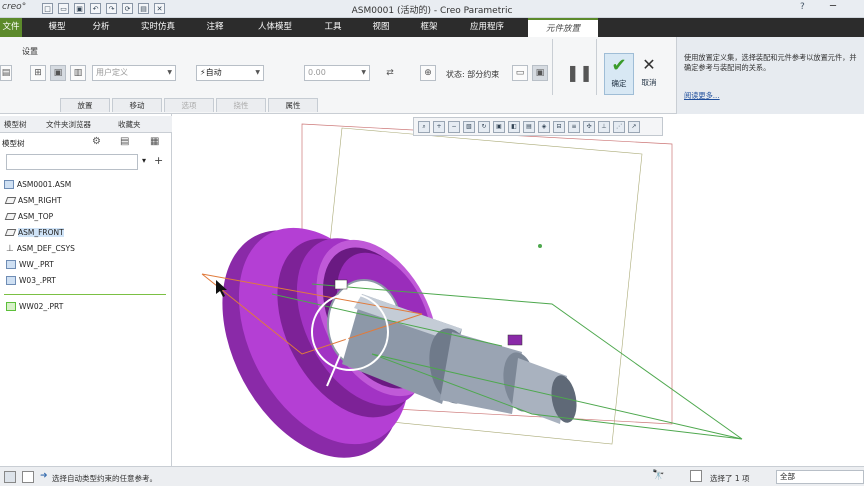  Describe the element at coordinates (158, 160) in the screenshot. I see `add-icon: +` at that location.